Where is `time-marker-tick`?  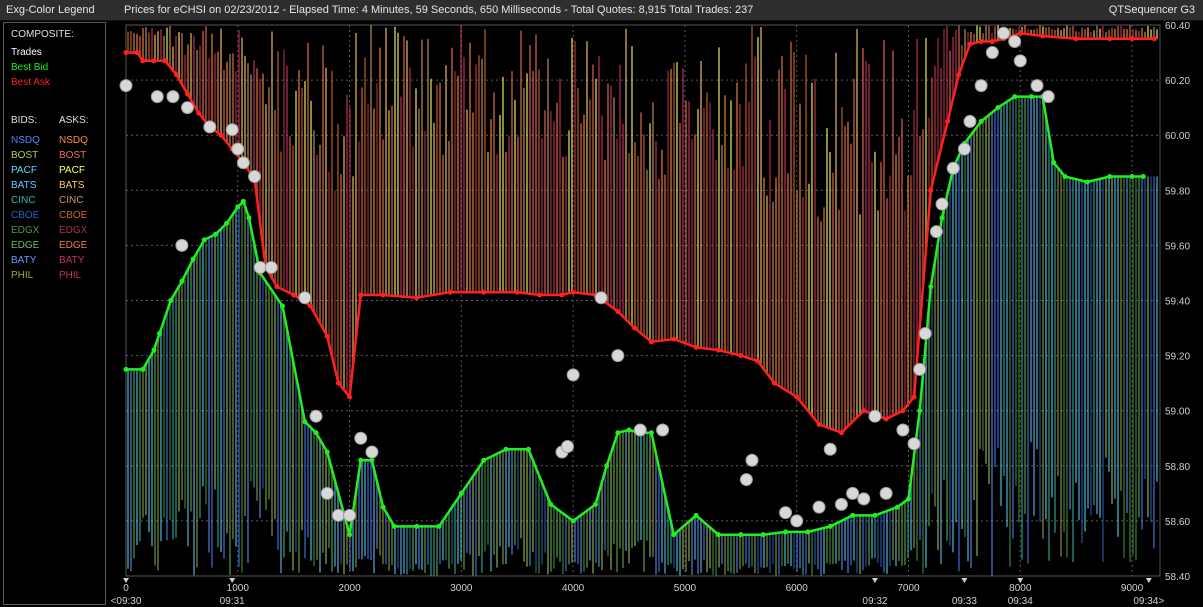
time-marker-tick is located at coordinates (1148, 580).